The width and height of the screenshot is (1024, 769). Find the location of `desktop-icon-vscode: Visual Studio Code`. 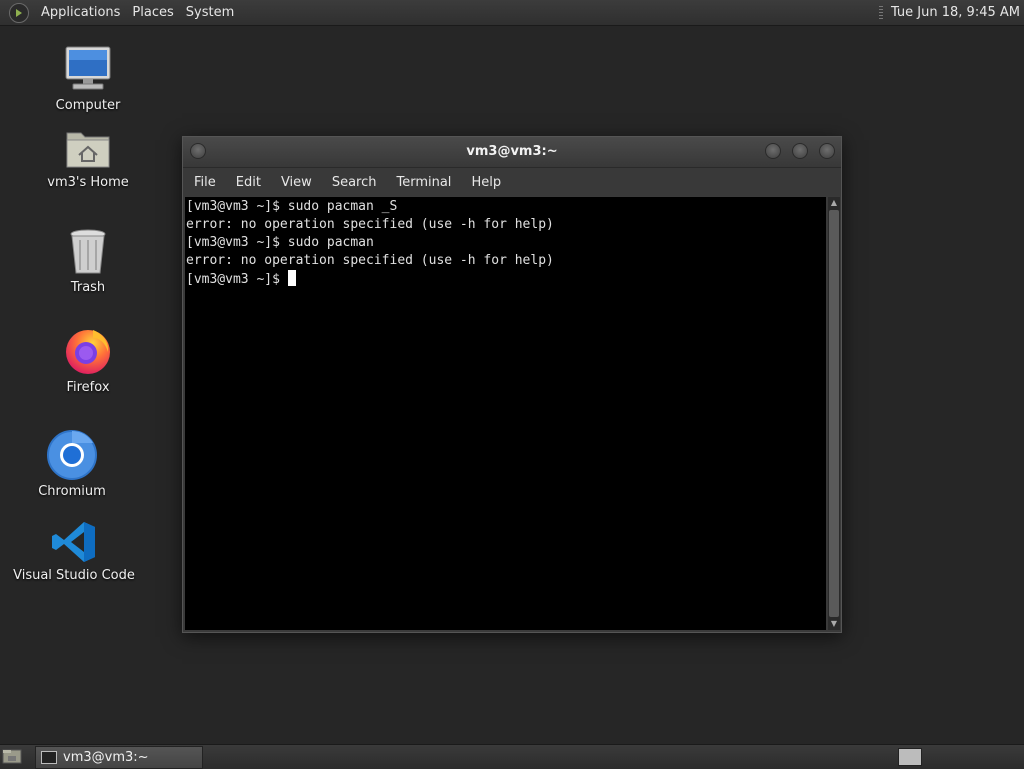

desktop-icon-vscode: Visual Studio Code is located at coordinates (74, 551).